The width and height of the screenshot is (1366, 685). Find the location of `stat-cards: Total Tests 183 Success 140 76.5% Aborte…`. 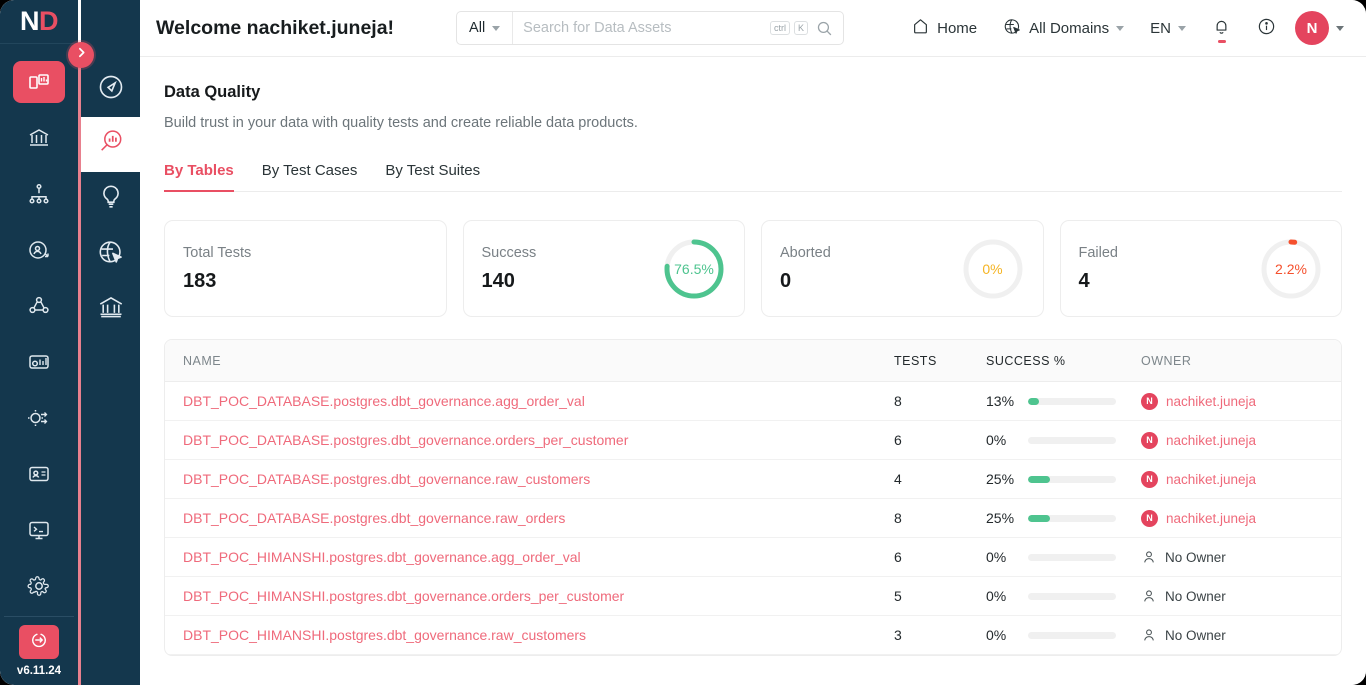

stat-cards: Total Tests 183 Success 140 76.5% Aborte… is located at coordinates (753, 268).